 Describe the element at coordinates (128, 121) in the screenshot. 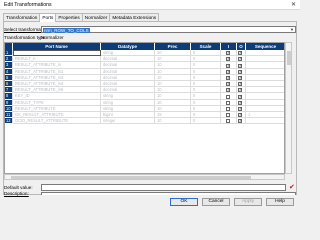

I see `datatype-cell: integer` at that location.